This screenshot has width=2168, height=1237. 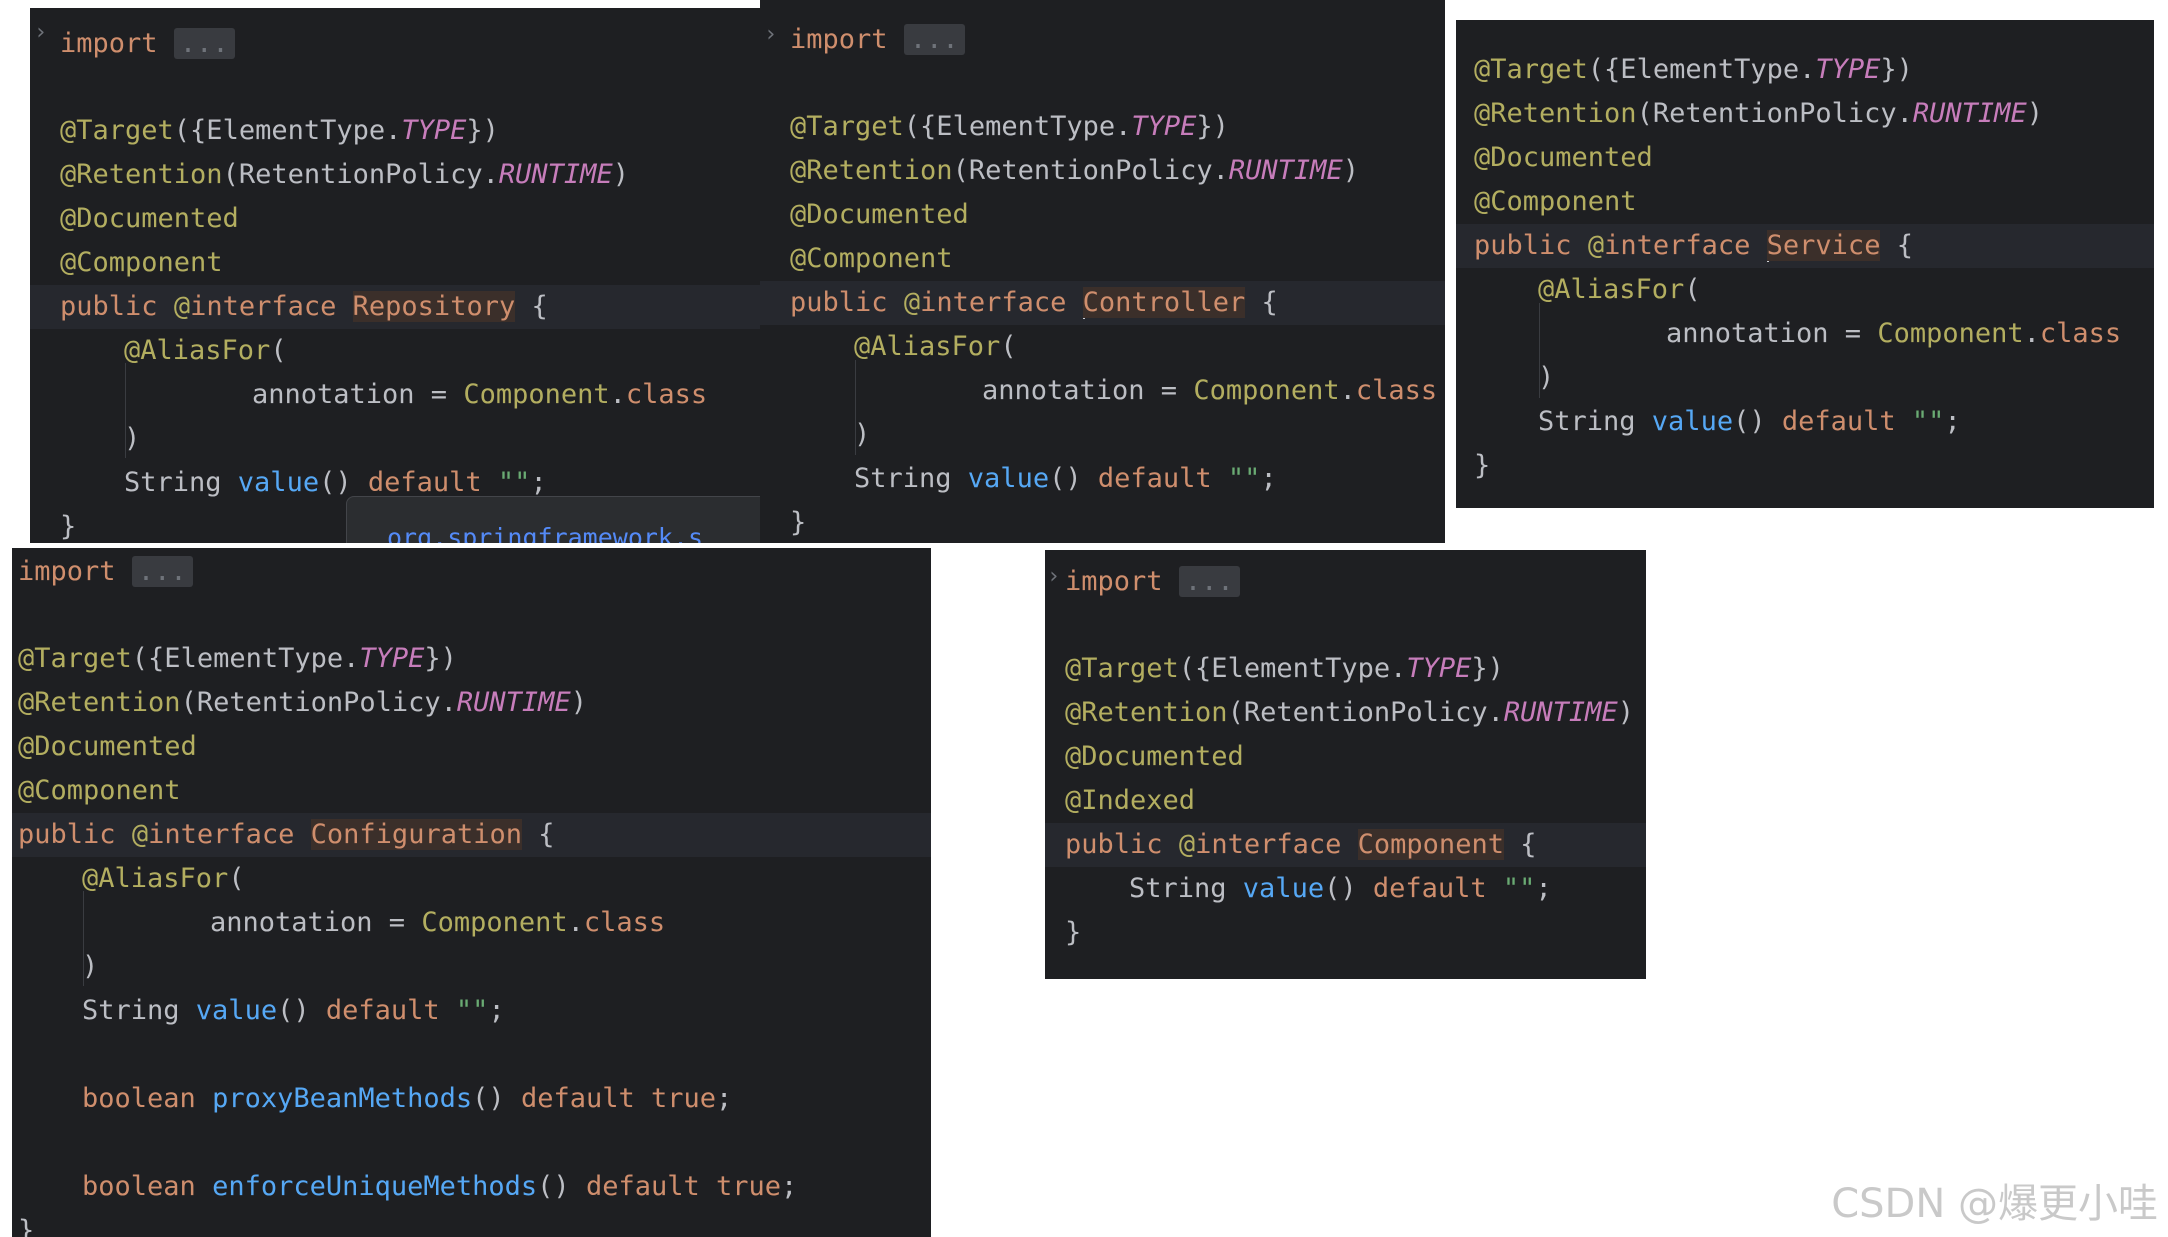 What do you see at coordinates (553, 519) in the screenshot?
I see `completion-popup: org.springframework.s` at bounding box center [553, 519].